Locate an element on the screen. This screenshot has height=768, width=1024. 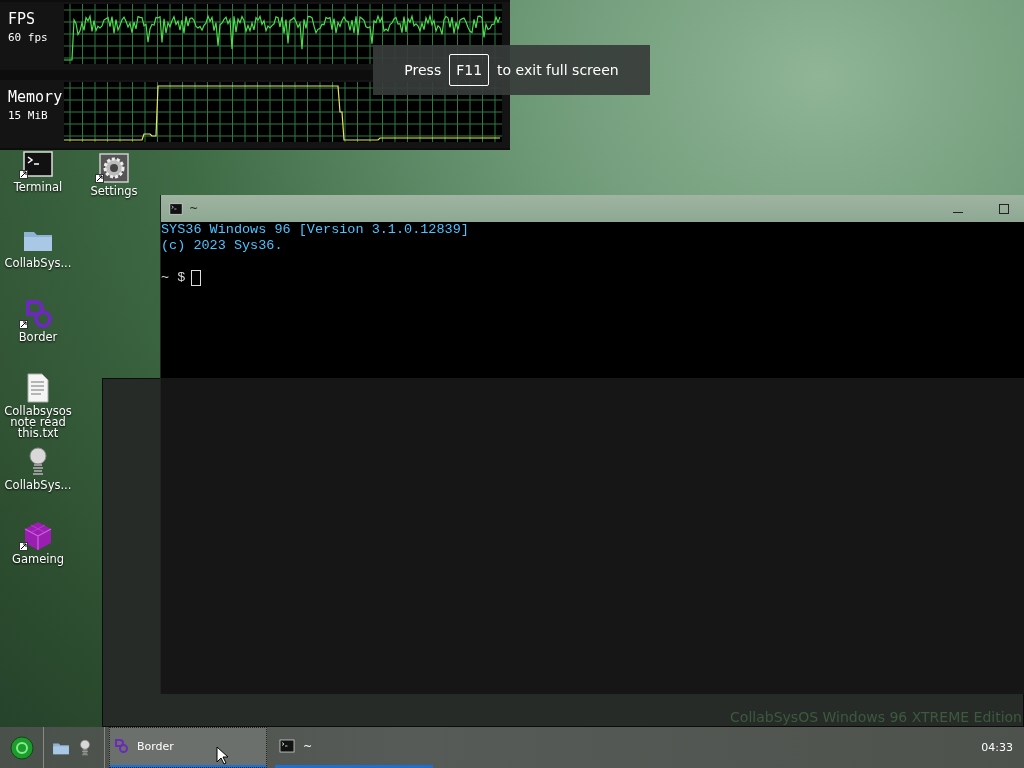
monitor-label: FPS is located at coordinates (22, 19).